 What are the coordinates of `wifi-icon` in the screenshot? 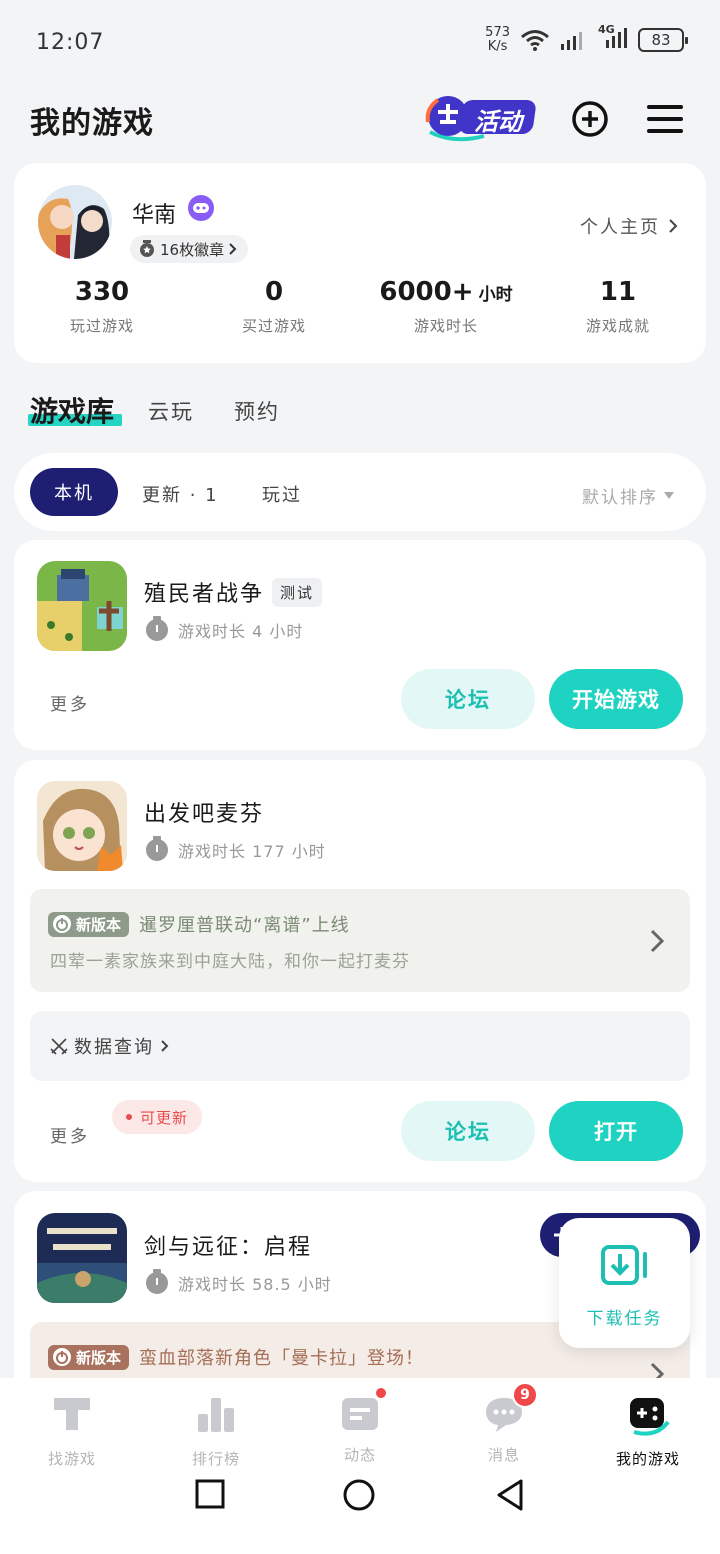 It's located at (535, 40).